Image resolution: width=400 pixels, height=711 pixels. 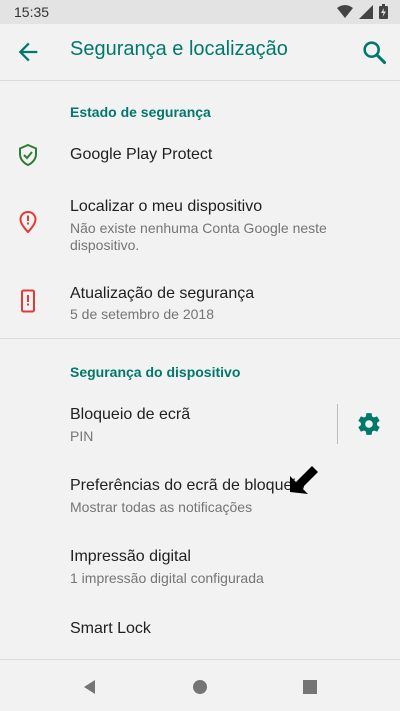 I want to click on page-title: Segurança e localização, so click(x=179, y=49).